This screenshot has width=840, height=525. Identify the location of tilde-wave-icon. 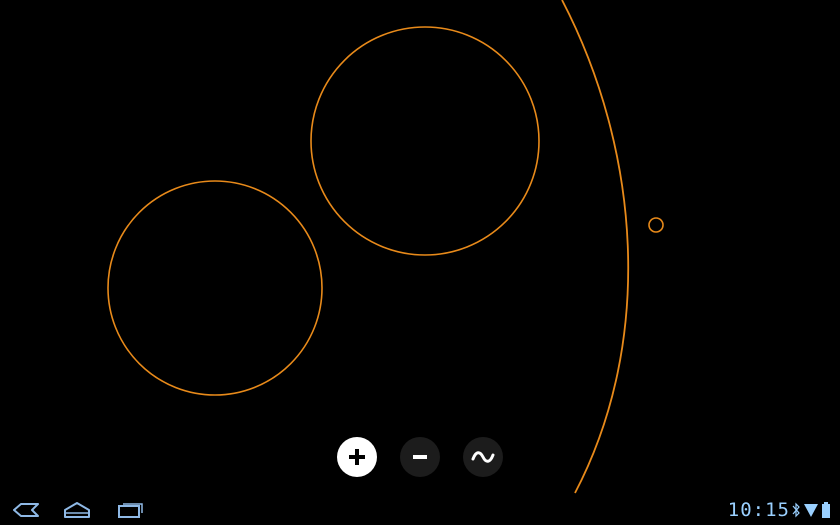
(483, 457).